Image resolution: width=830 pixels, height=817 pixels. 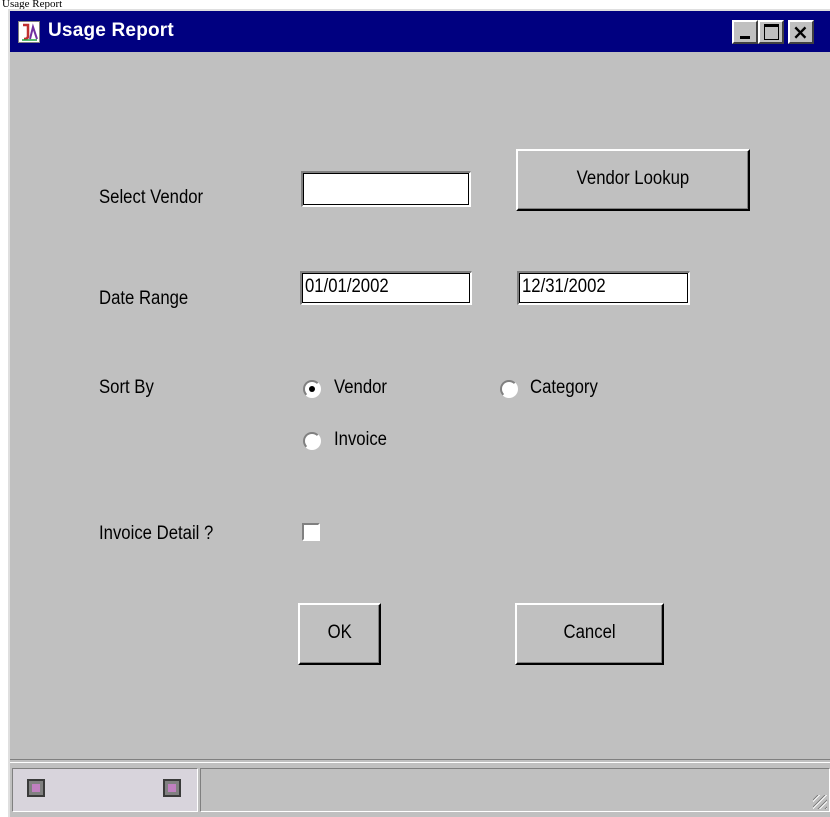 What do you see at coordinates (151, 197) in the screenshot?
I see `select-vendor-label: Select Vendor` at bounding box center [151, 197].